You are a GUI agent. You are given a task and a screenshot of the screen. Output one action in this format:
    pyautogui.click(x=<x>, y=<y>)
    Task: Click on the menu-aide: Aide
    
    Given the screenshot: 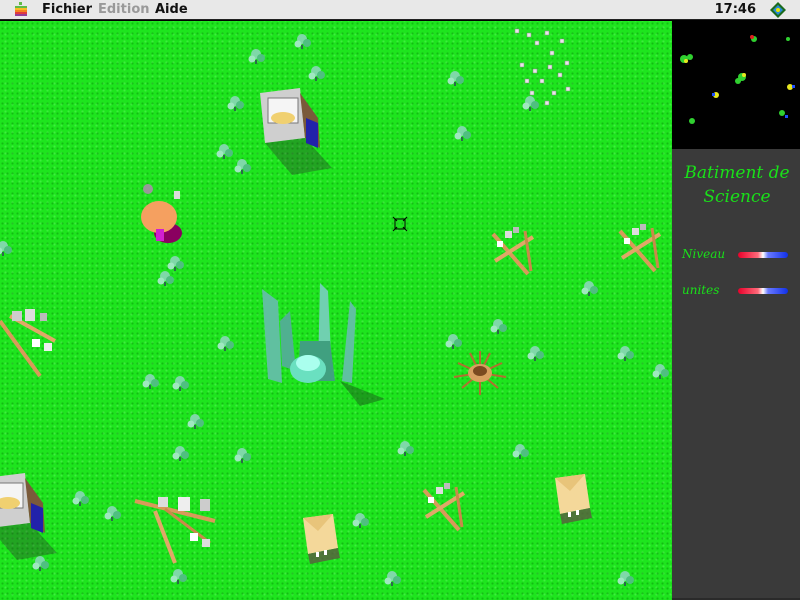 What is the action you would take?
    pyautogui.click(x=171, y=9)
    